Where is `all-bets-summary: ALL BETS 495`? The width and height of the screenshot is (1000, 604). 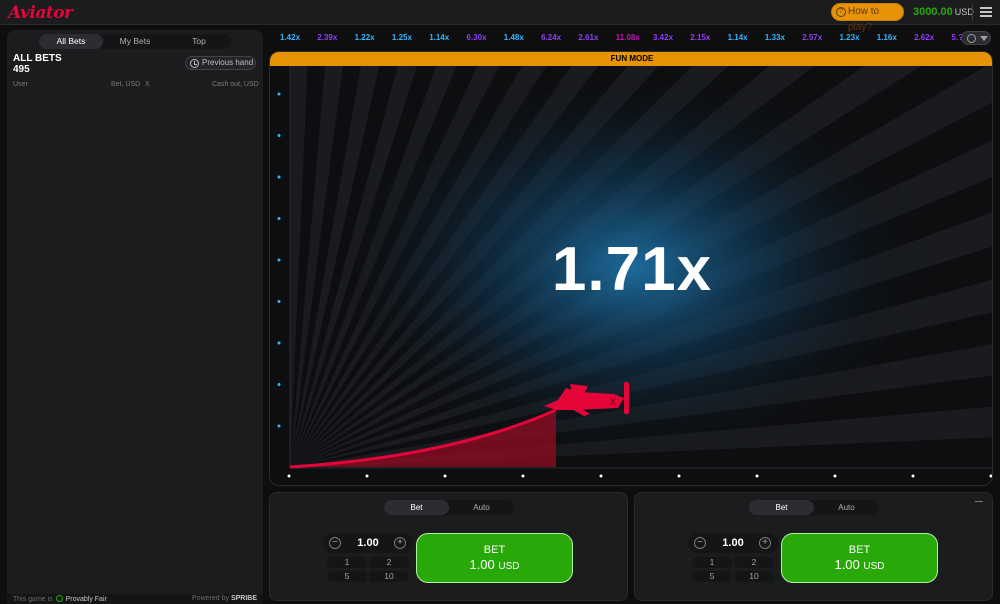 all-bets-summary: ALL BETS 495 is located at coordinates (37, 64).